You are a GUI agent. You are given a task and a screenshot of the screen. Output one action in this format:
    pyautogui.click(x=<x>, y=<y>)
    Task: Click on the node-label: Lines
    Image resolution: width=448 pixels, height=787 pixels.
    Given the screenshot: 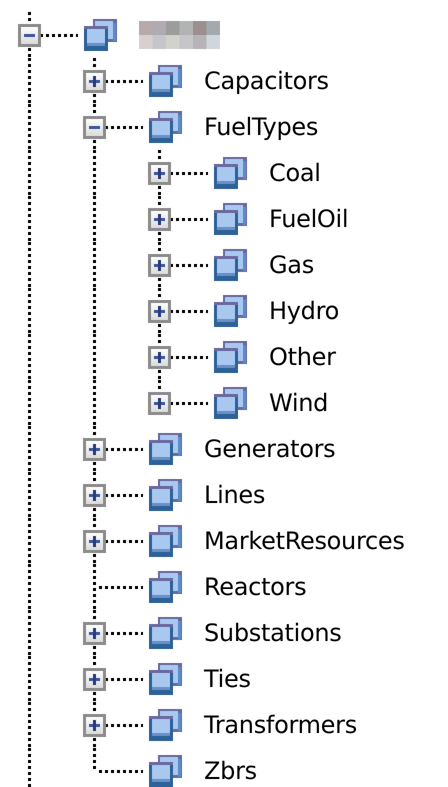 What is the action you would take?
    pyautogui.click(x=235, y=495)
    